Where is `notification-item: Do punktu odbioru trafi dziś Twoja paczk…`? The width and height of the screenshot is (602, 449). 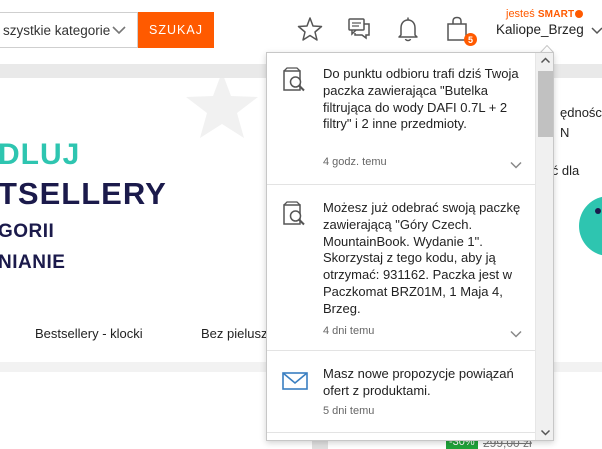 notification-item: Do punktu odbioru trafi dziś Twoja paczk… is located at coordinates (401, 119).